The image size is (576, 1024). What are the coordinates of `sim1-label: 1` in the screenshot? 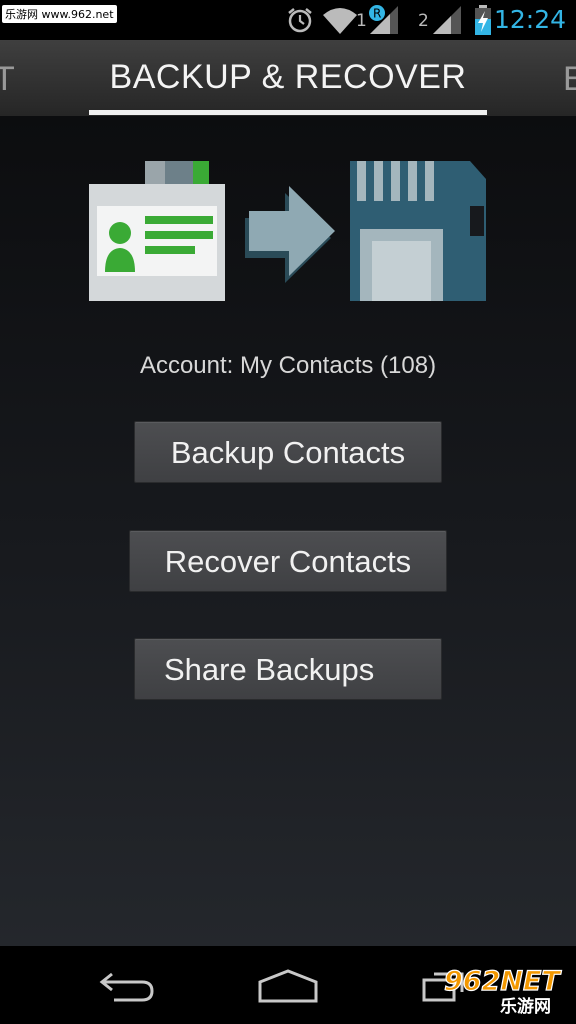 It's located at (361, 21).